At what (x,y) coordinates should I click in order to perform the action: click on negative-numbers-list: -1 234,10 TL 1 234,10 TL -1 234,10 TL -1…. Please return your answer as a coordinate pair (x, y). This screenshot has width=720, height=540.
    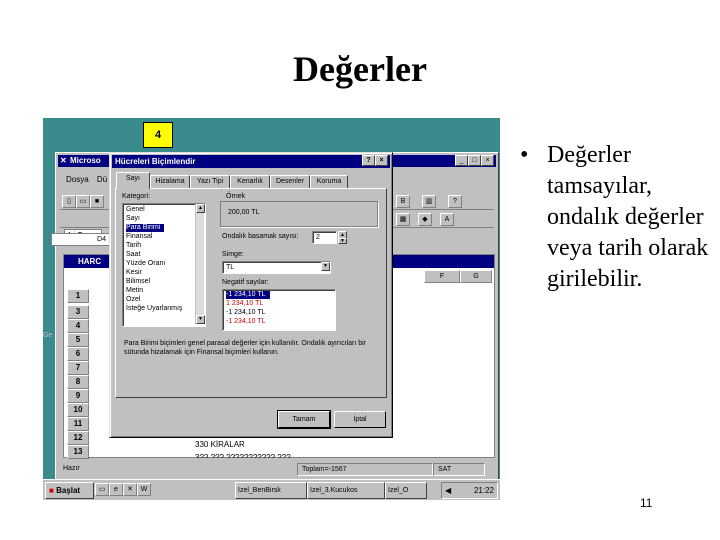
    Looking at the image, I should click on (279, 310).